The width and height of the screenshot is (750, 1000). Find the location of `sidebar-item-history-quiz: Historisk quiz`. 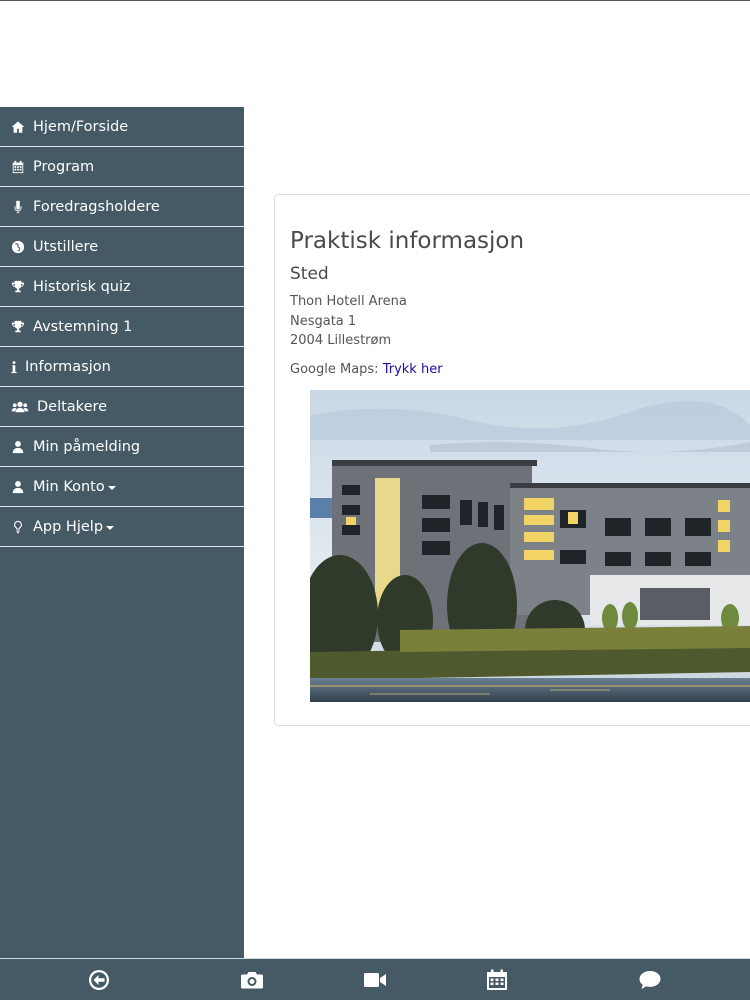

sidebar-item-history-quiz: Historisk quiz is located at coordinates (122, 287).